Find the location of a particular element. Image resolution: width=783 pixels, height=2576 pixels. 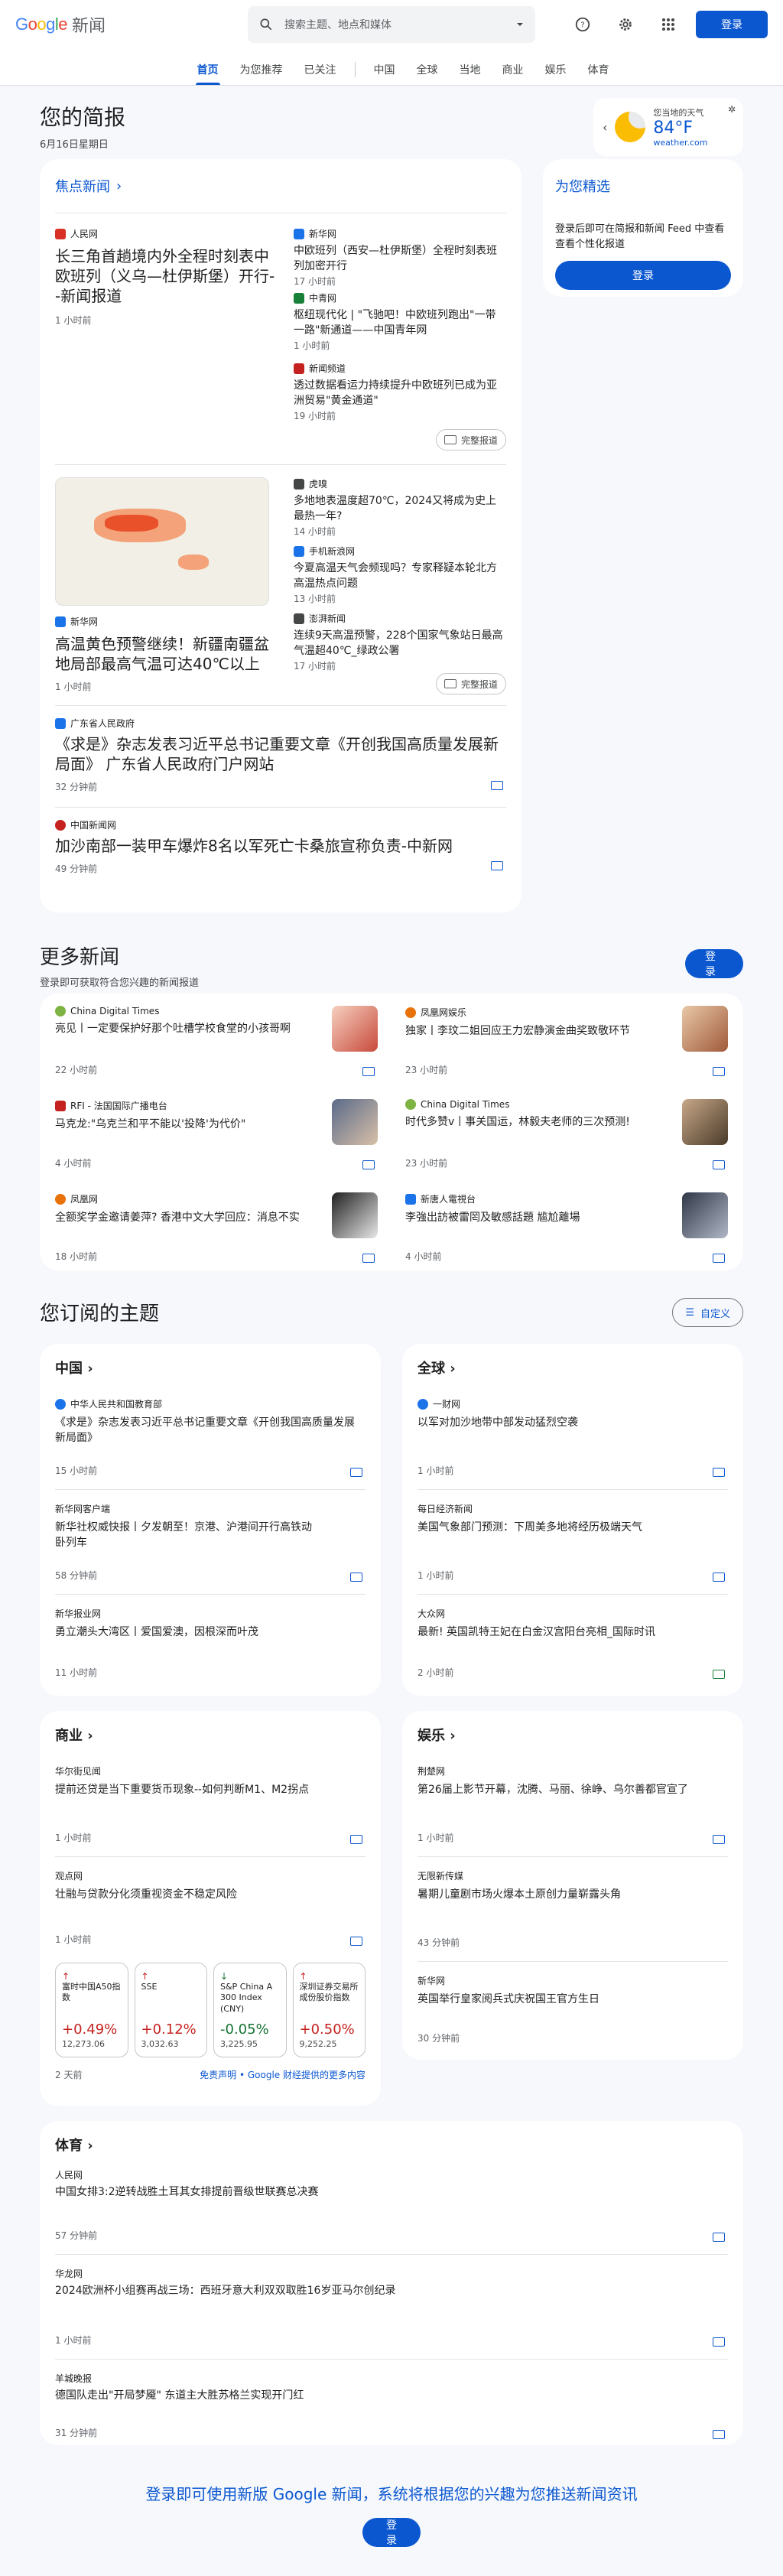

headline: 壮融与贷款分化须重视资金不稳定风险 is located at coordinates (210, 1894).